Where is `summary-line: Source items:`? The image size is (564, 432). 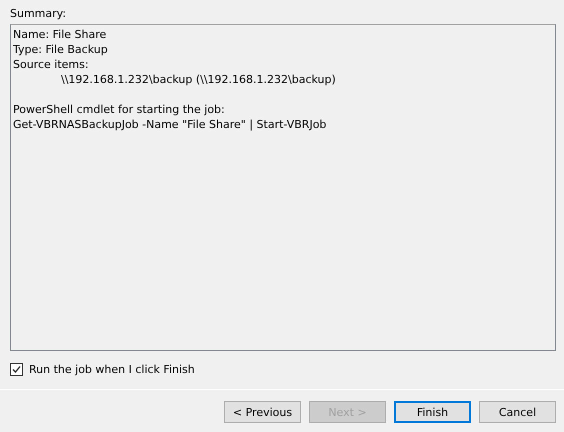
summary-line: Source items: is located at coordinates (51, 64).